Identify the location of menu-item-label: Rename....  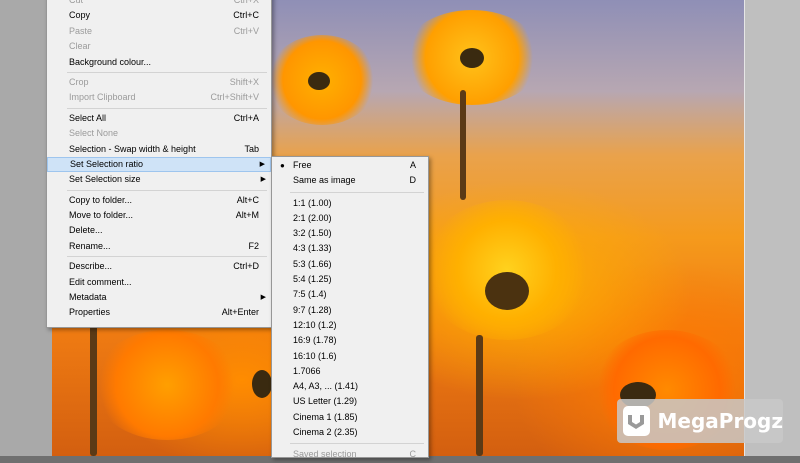
(90, 245).